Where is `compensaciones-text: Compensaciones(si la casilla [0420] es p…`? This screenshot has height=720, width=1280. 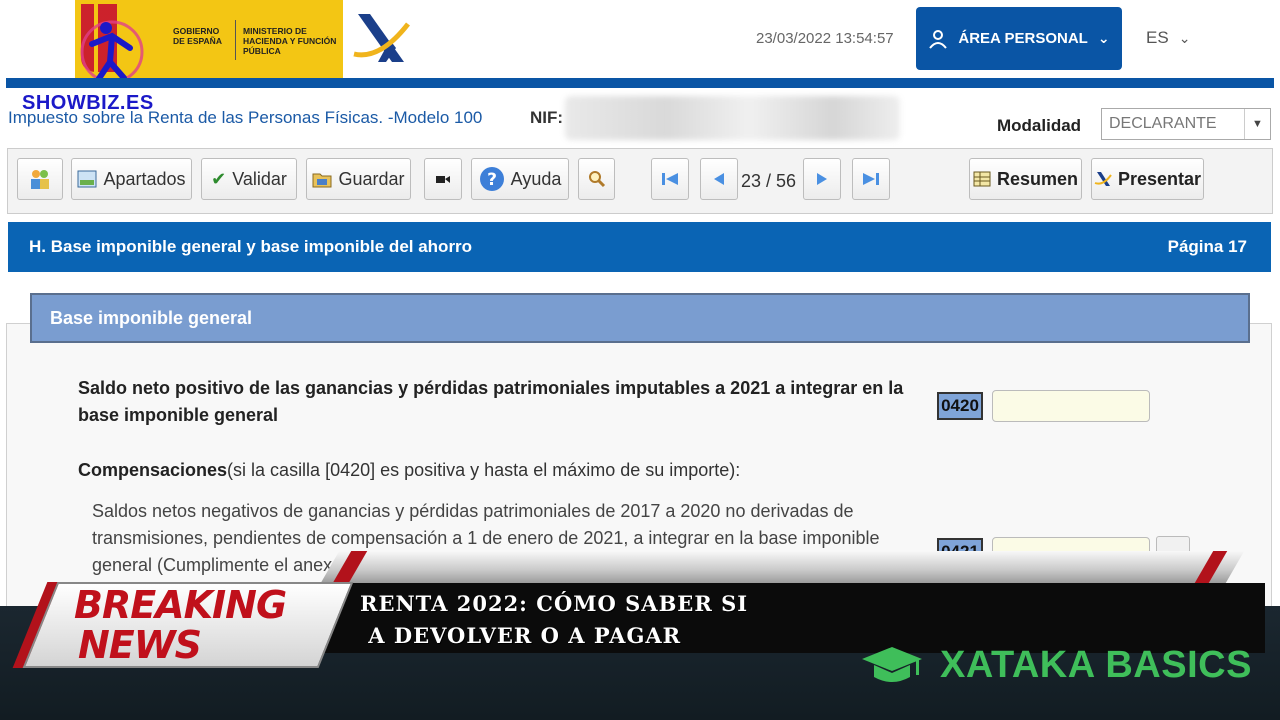
compensaciones-text: Compensaciones(si la casilla [0420] es p… is located at coordinates (409, 470).